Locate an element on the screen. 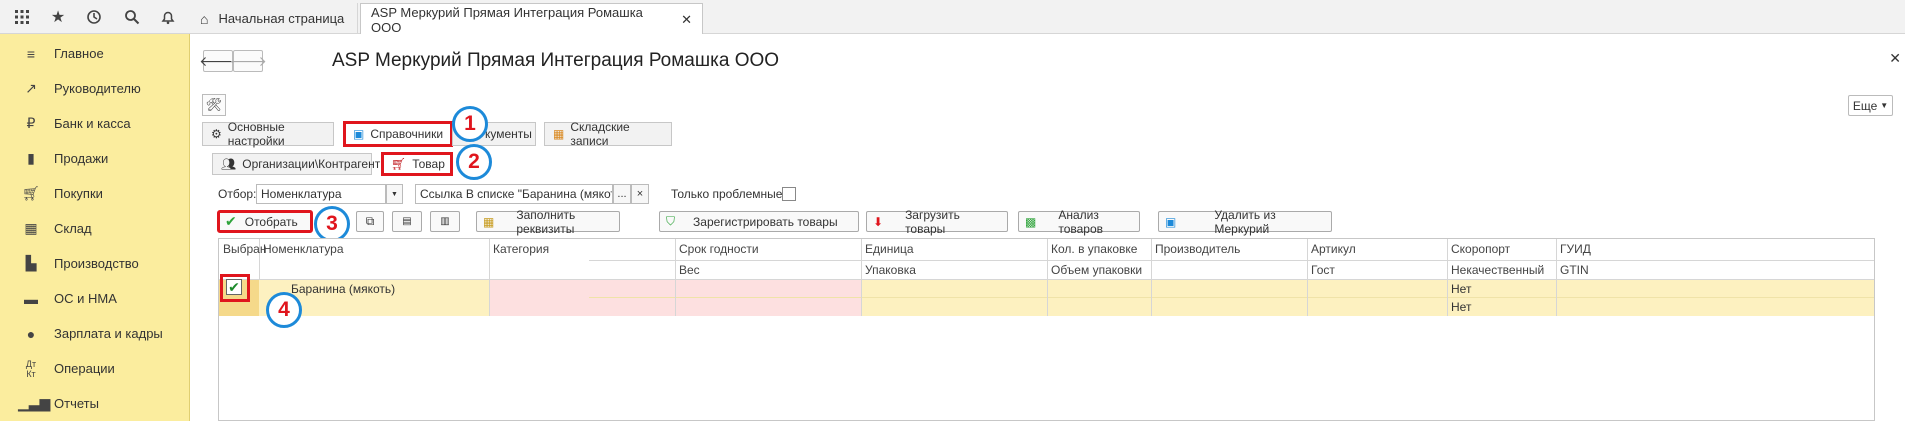  sidebar-item-reports: ▁▃▆ Отчеты is located at coordinates (95, 403).